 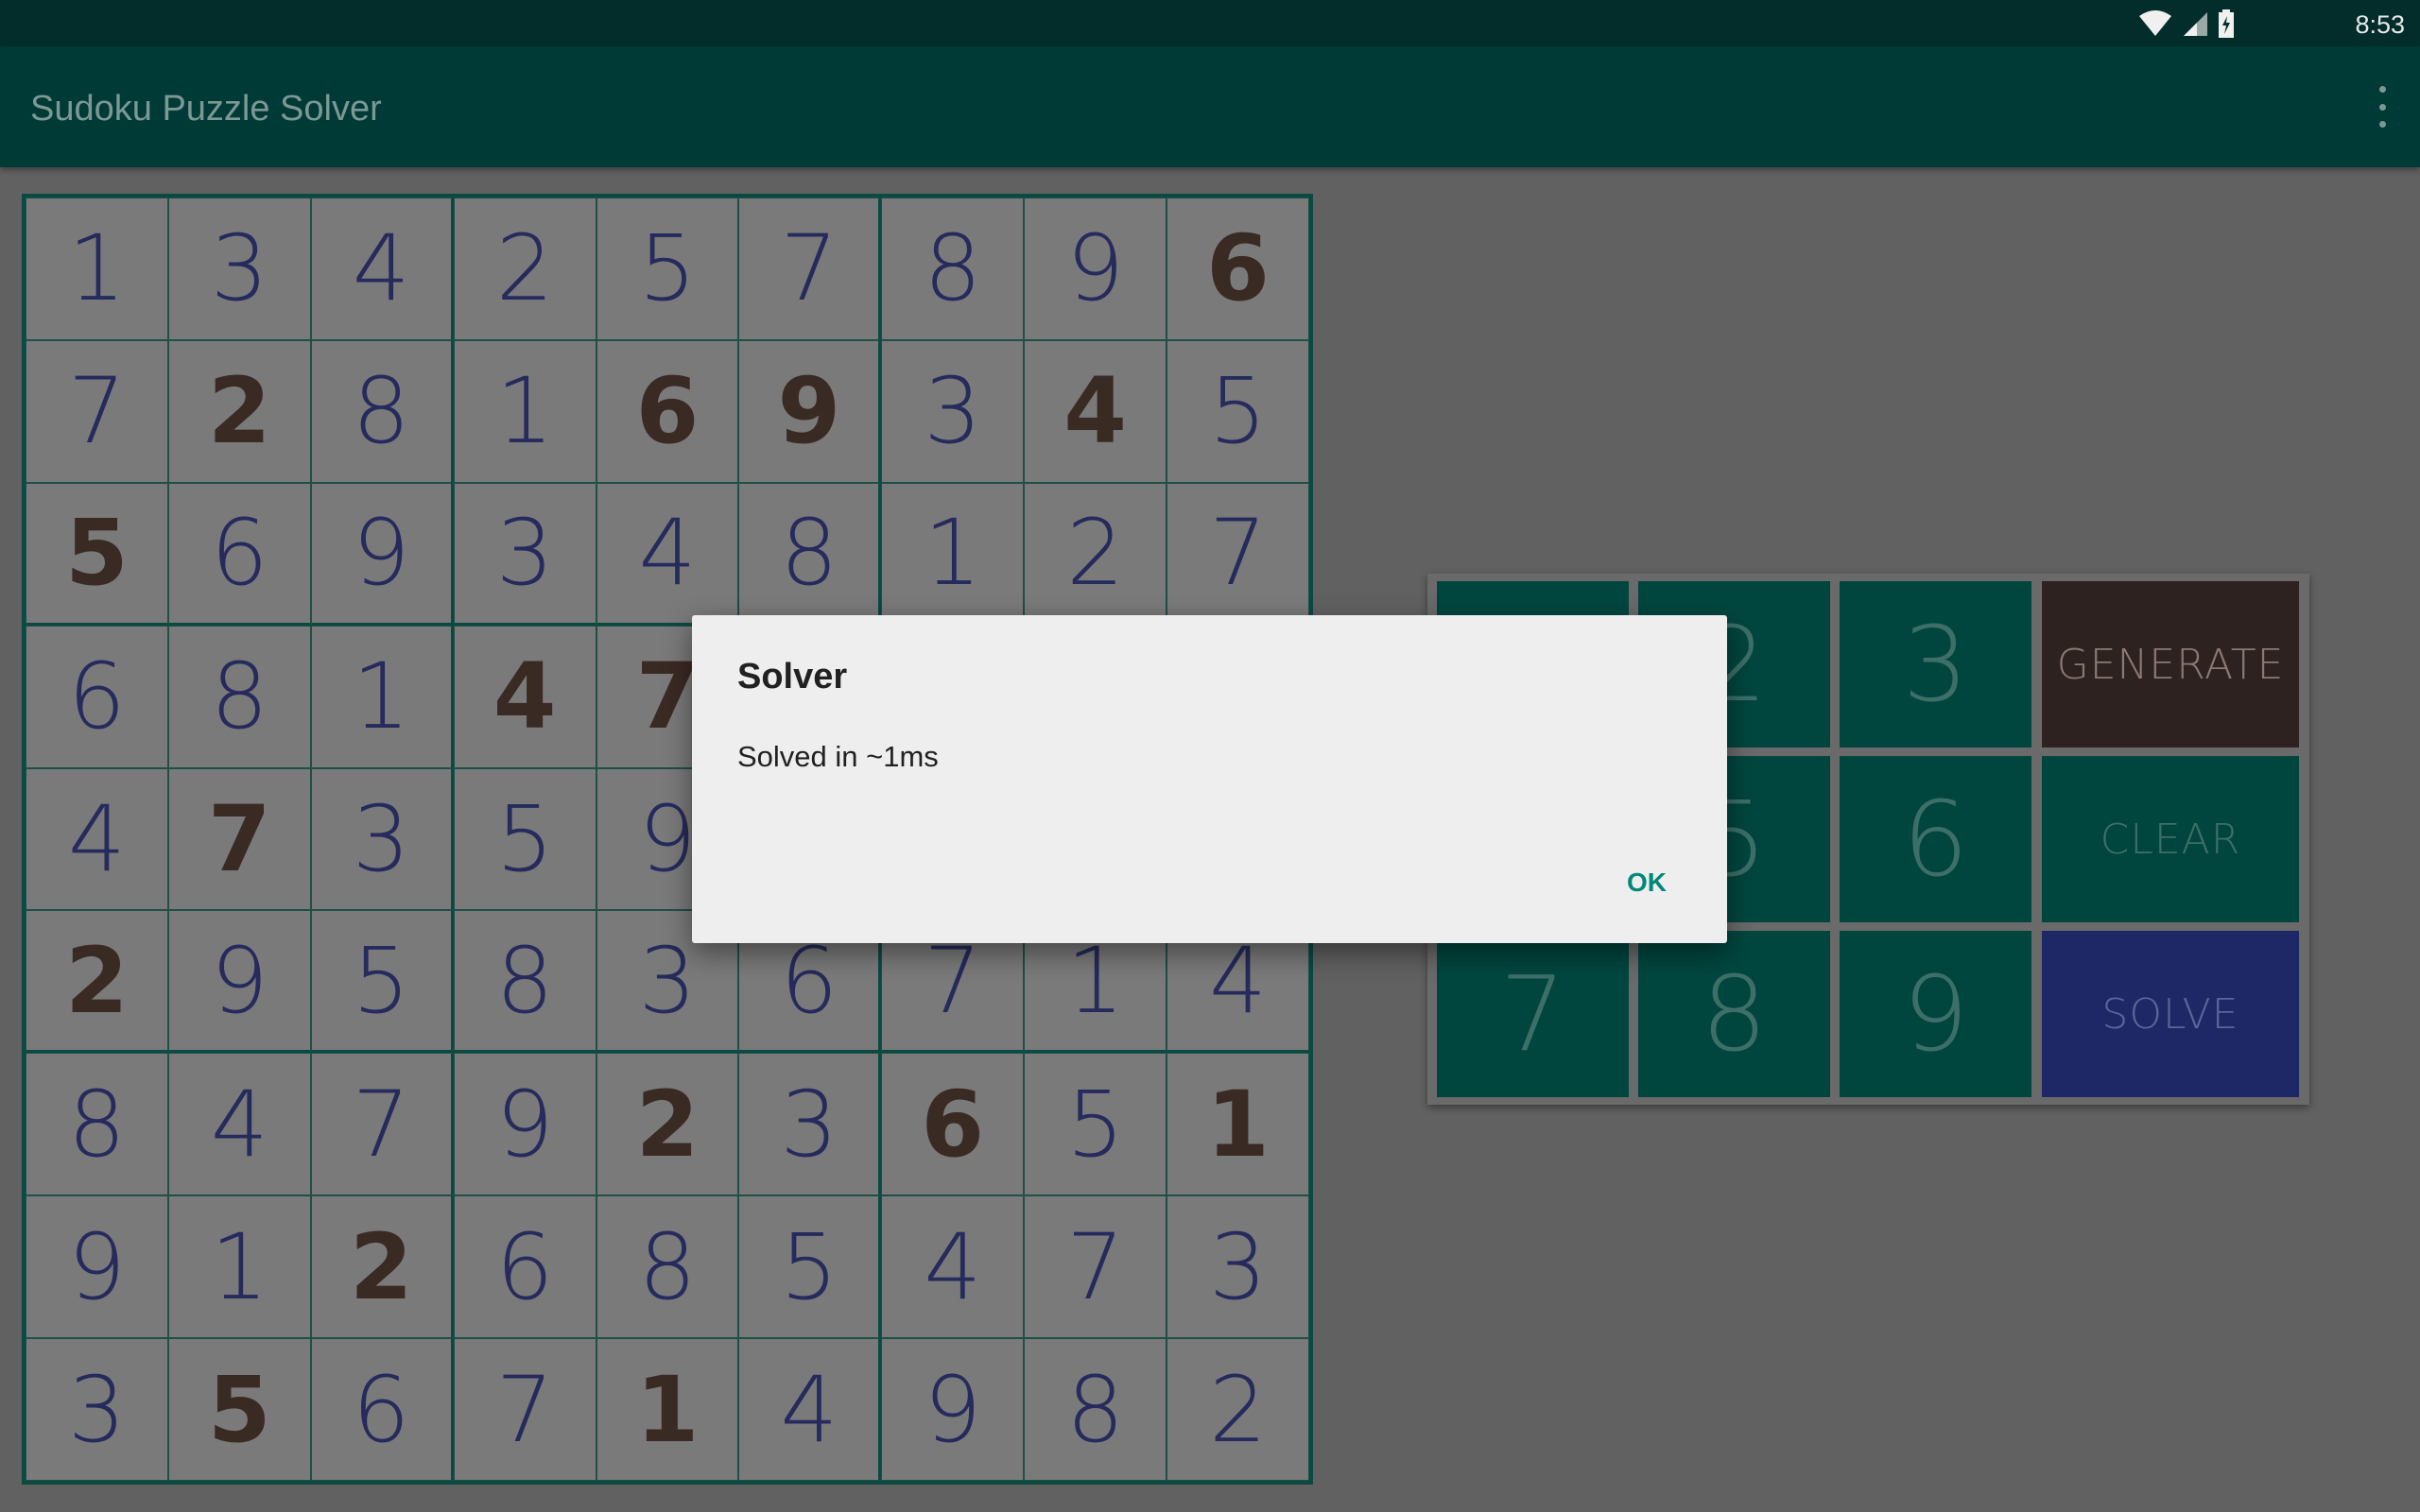 What do you see at coordinates (2380, 24) in the screenshot?
I see `status-clock: 8:53` at bounding box center [2380, 24].